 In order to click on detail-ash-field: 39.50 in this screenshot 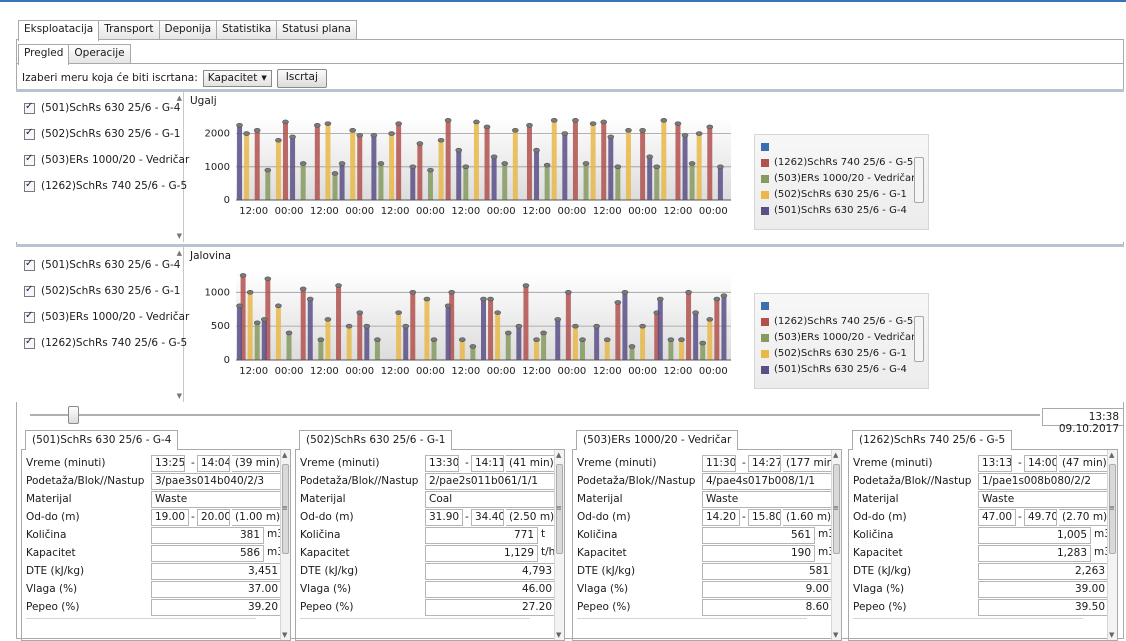, I will do `click(1043, 607)`.